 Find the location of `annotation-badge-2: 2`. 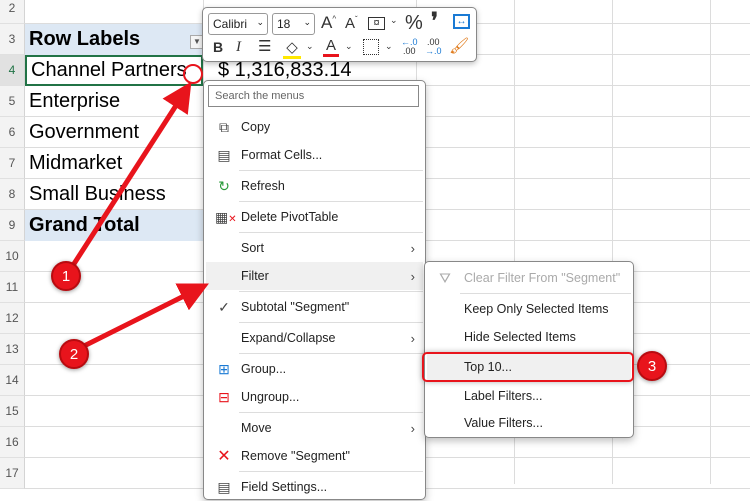

annotation-badge-2: 2 is located at coordinates (74, 354).